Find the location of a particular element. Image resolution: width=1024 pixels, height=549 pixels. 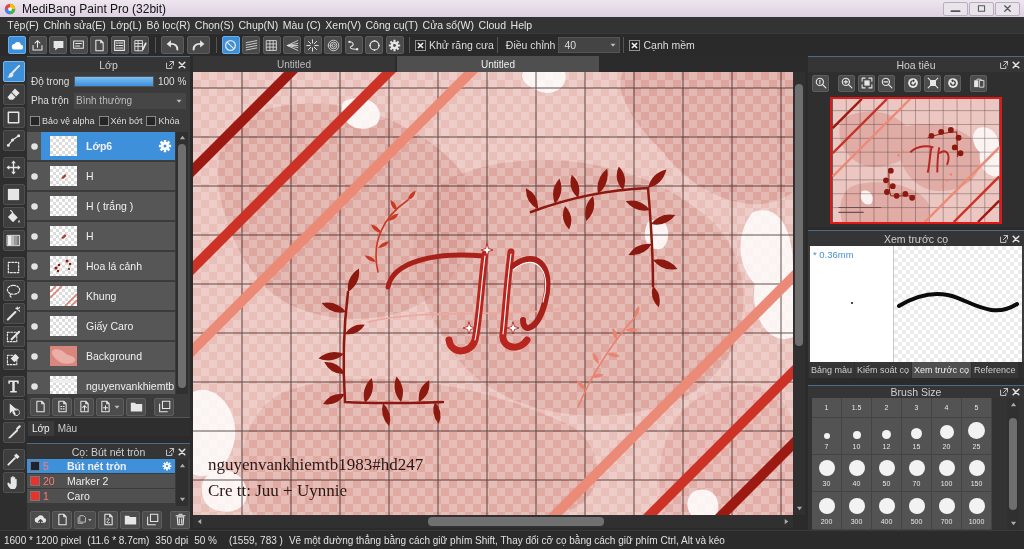

curve-snap-button is located at coordinates (353, 45).